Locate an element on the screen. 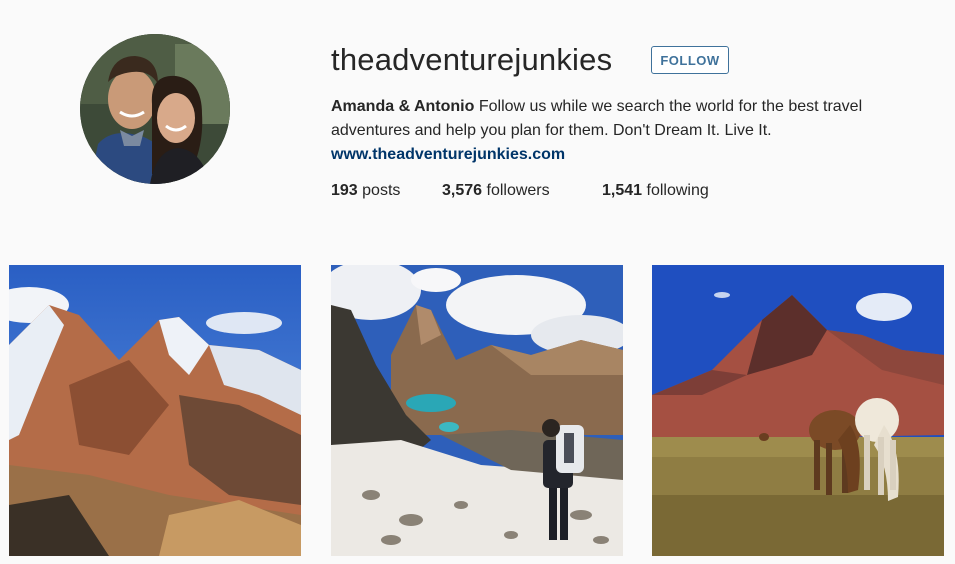 This screenshot has height=564, width=955. website-link: www.theadventurejunkies.com is located at coordinates (611, 155).